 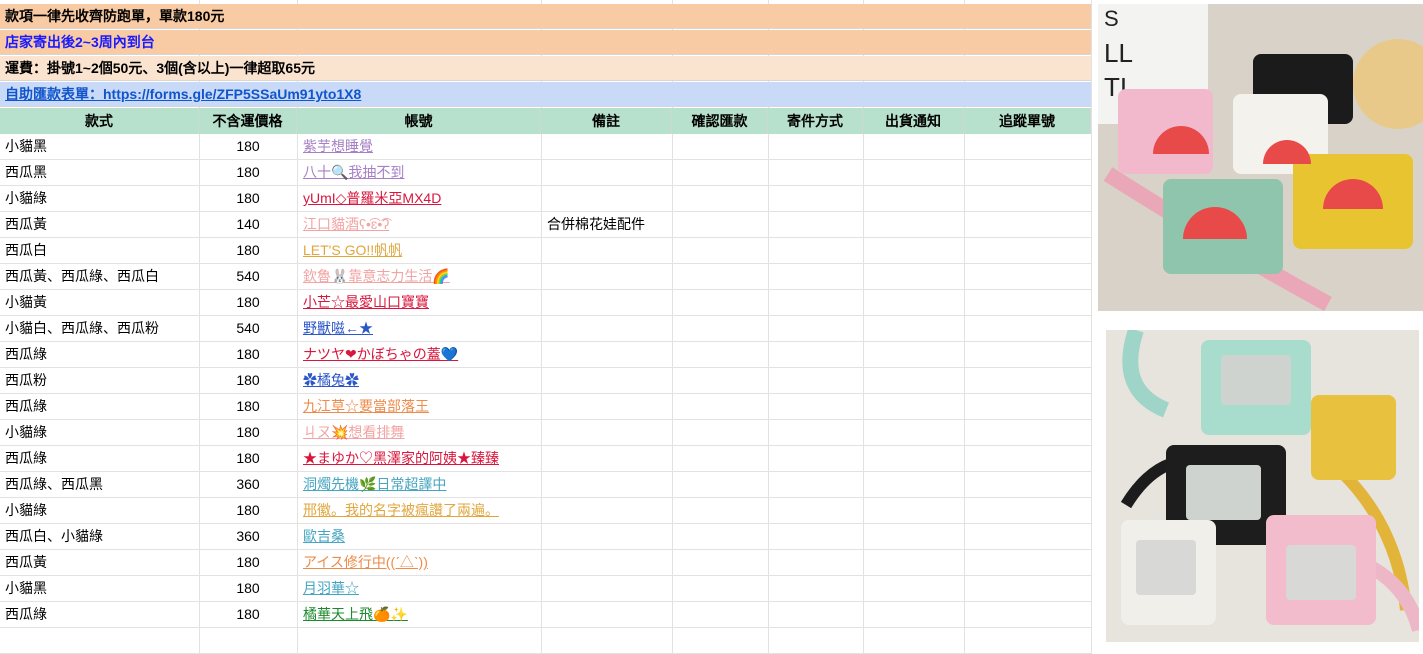 What do you see at coordinates (248, 224) in the screenshot?
I see `price-cell: 140` at bounding box center [248, 224].